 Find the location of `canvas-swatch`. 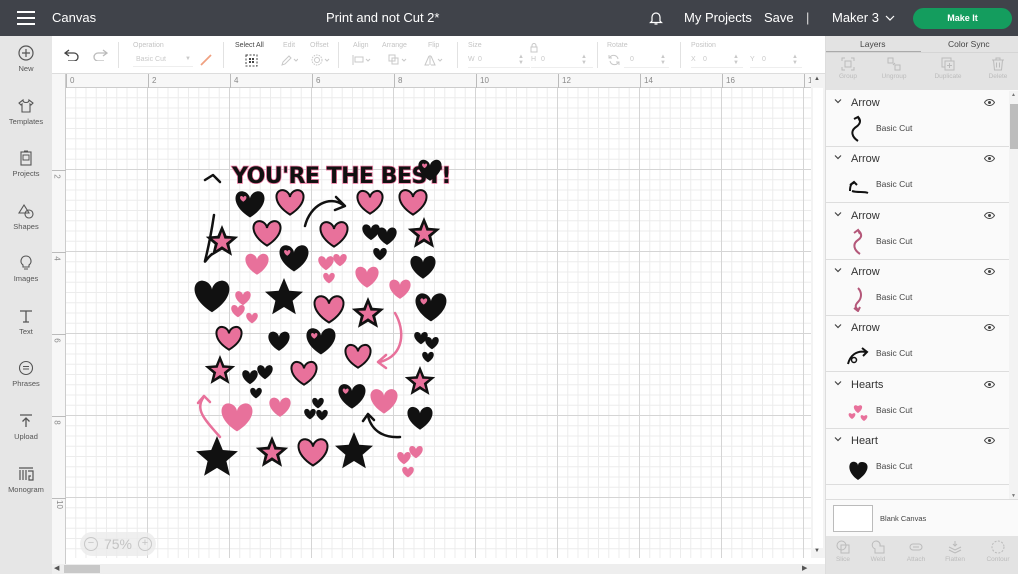

canvas-swatch is located at coordinates (853, 518).